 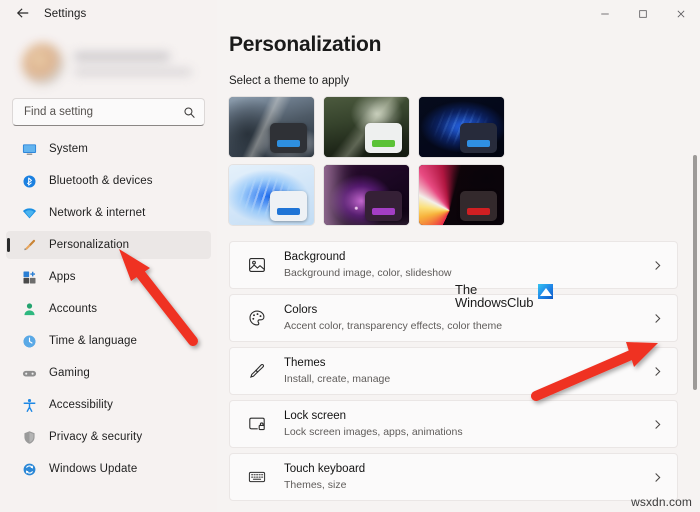 I want to click on settings-row-title: Lock screen, so click(x=315, y=415).